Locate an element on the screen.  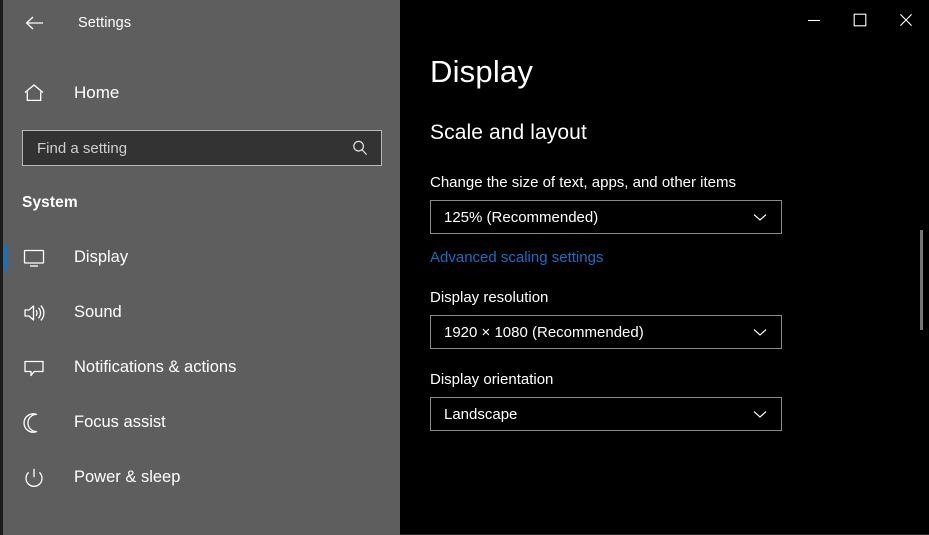
sidebar-item-sound-label: Sound is located at coordinates (98, 312).